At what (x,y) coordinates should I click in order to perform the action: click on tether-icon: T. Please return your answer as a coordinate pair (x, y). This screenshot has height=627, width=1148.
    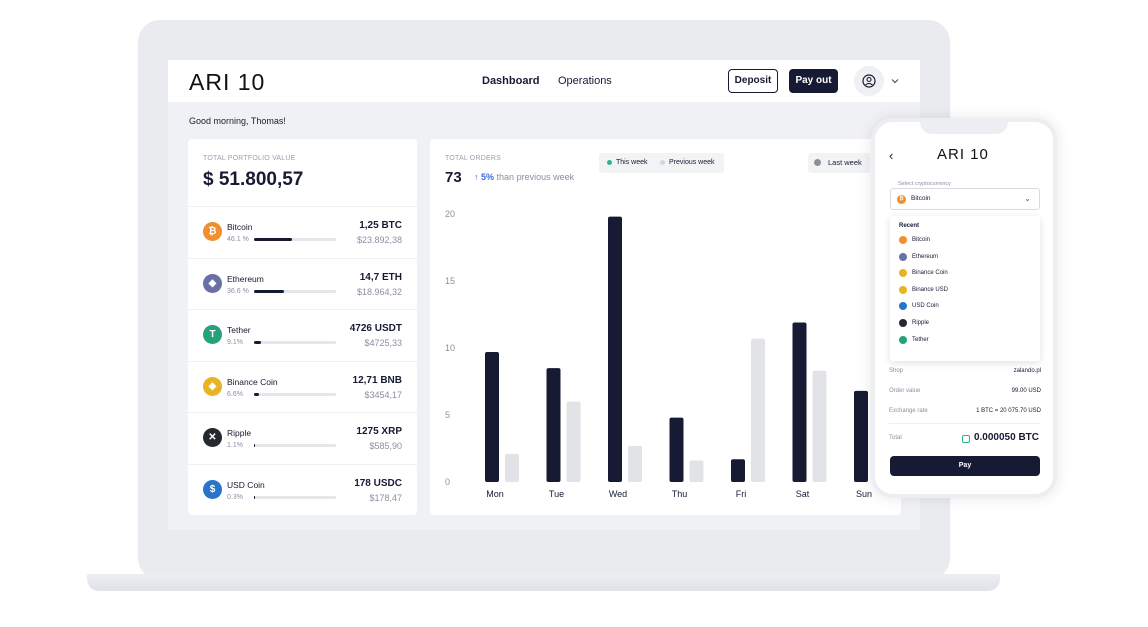
    Looking at the image, I should click on (212, 335).